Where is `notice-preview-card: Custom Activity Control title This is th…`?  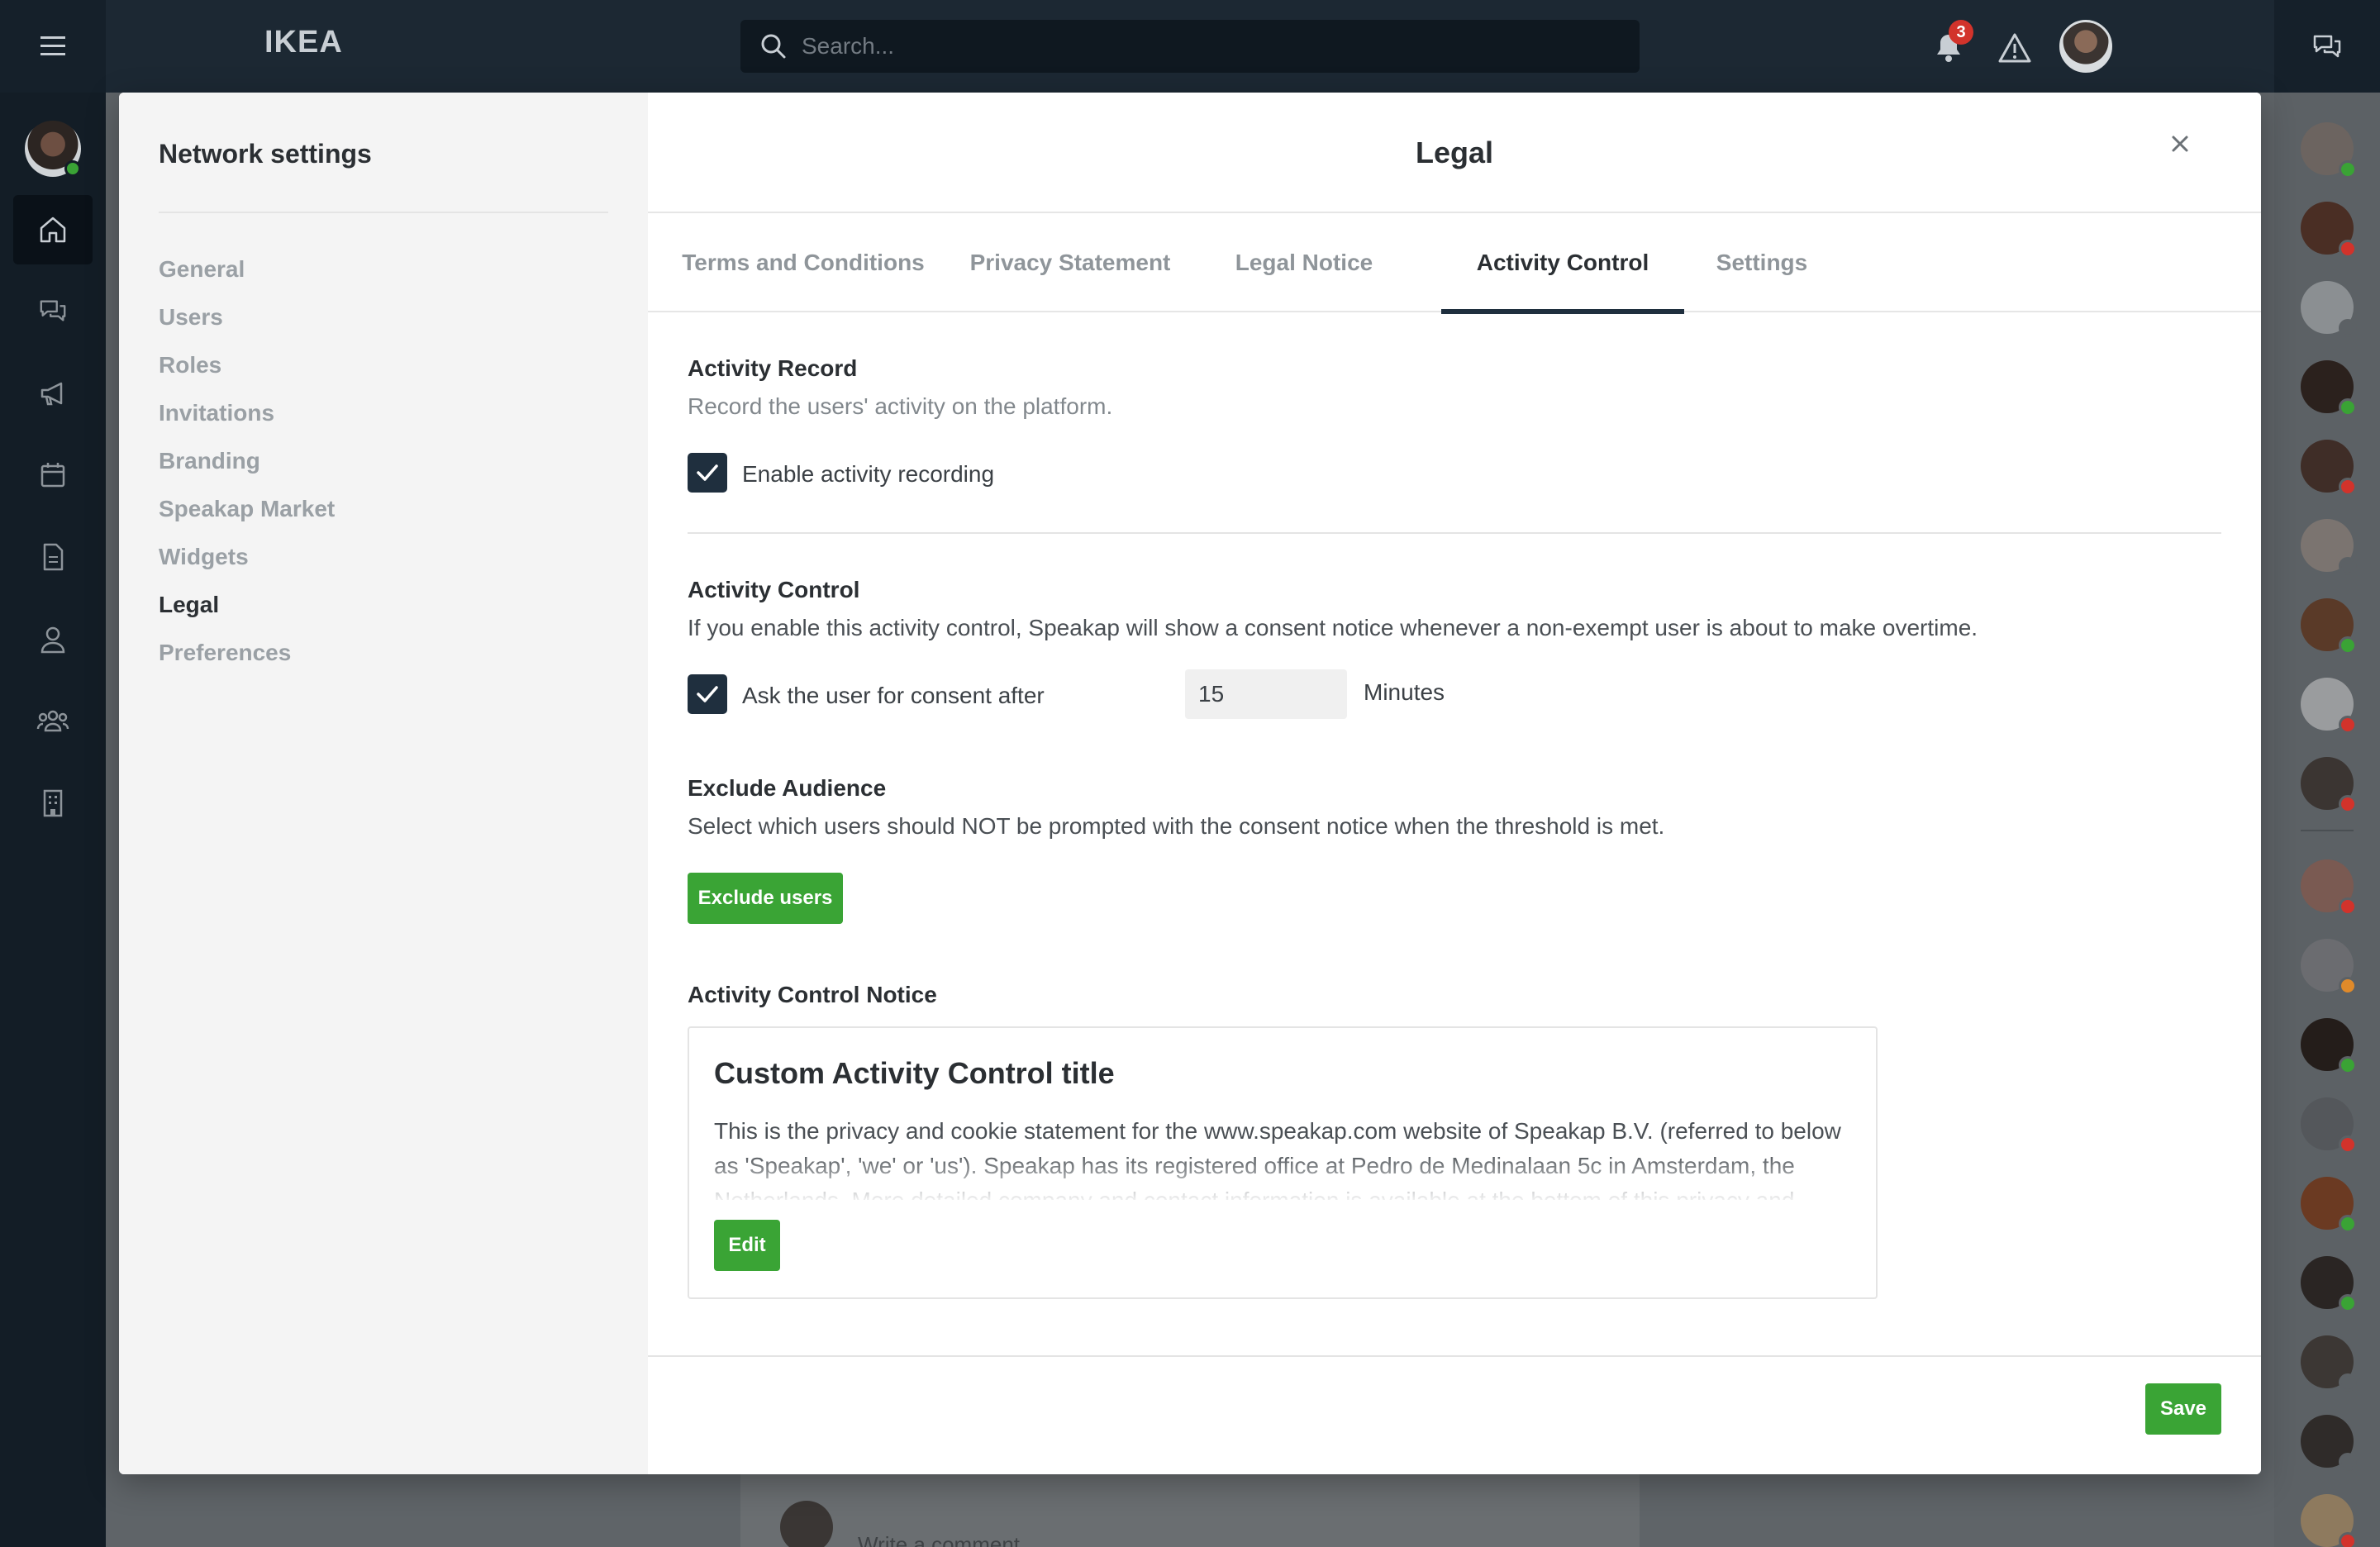 notice-preview-card: Custom Activity Control title This is th… is located at coordinates (1283, 1162).